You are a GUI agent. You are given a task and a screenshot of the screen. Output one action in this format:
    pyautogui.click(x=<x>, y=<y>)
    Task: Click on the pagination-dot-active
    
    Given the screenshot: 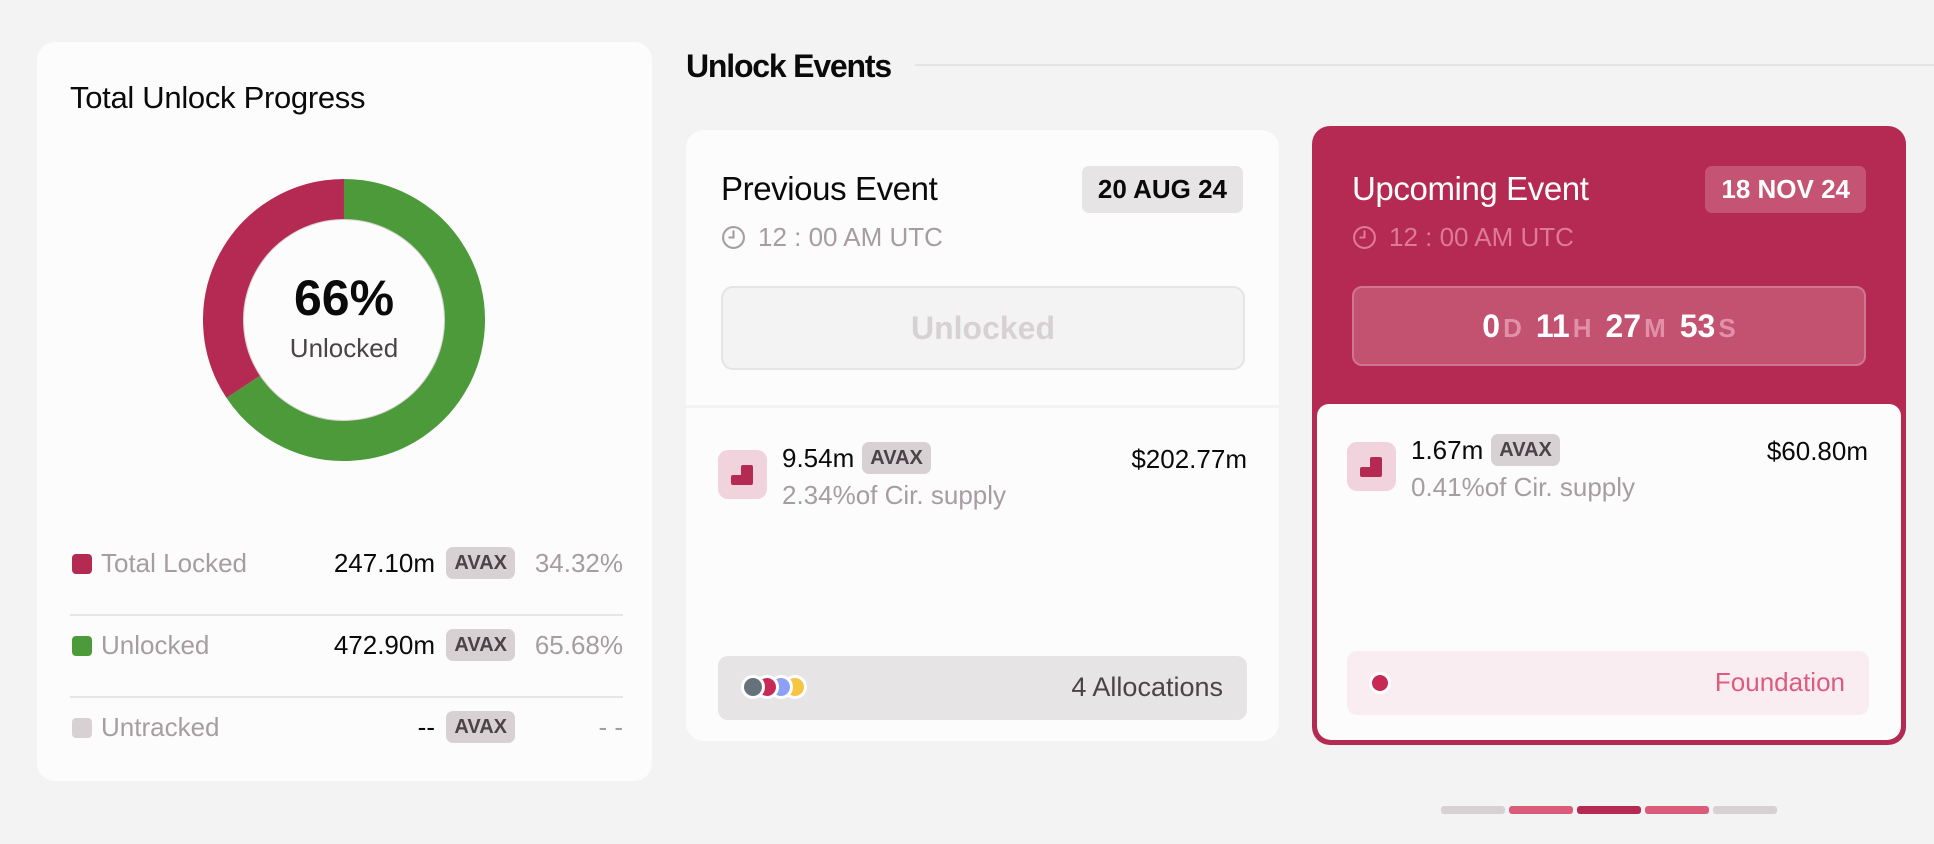 What is the action you would take?
    pyautogui.click(x=1609, y=810)
    